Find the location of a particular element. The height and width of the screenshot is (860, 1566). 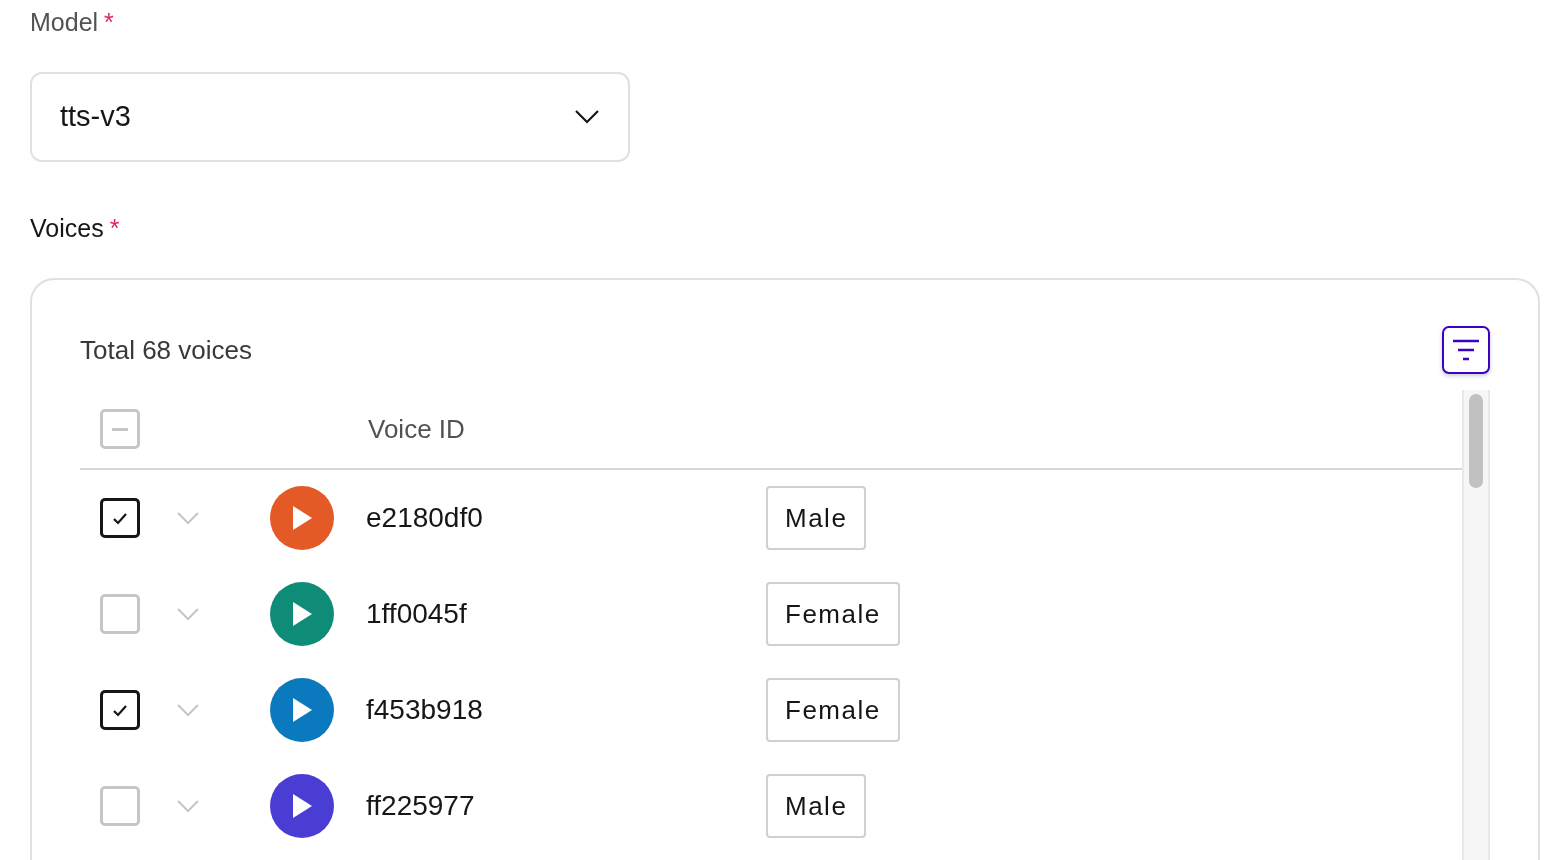

voice-id: 1ff0045f is located at coordinates (417, 614).